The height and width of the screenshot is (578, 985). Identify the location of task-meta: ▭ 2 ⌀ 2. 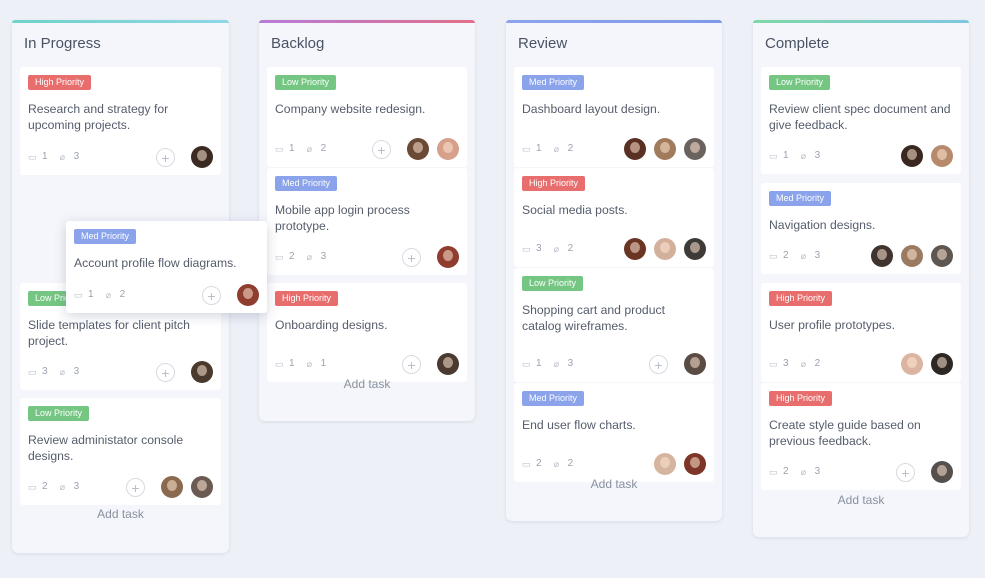
(553, 463).